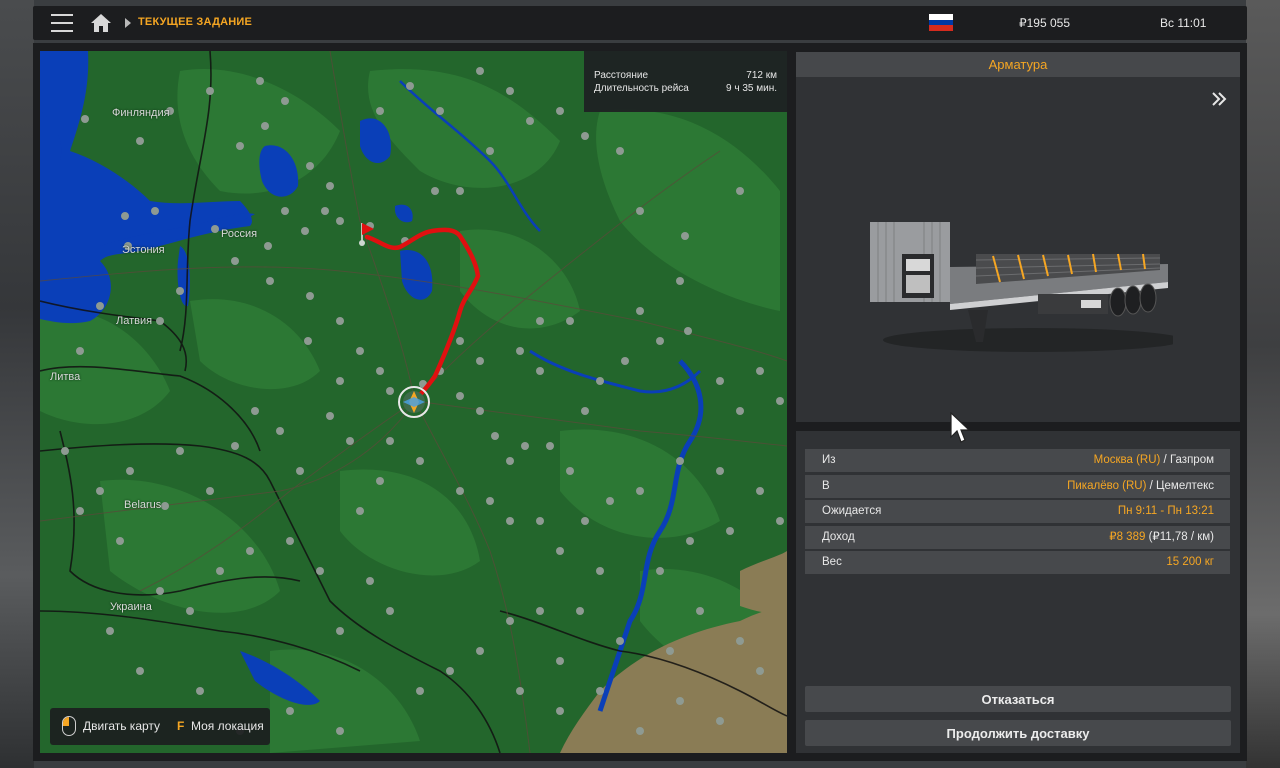  What do you see at coordinates (1180, 486) in the screenshot?
I see `to-company: / Цемелтекс` at bounding box center [1180, 486].